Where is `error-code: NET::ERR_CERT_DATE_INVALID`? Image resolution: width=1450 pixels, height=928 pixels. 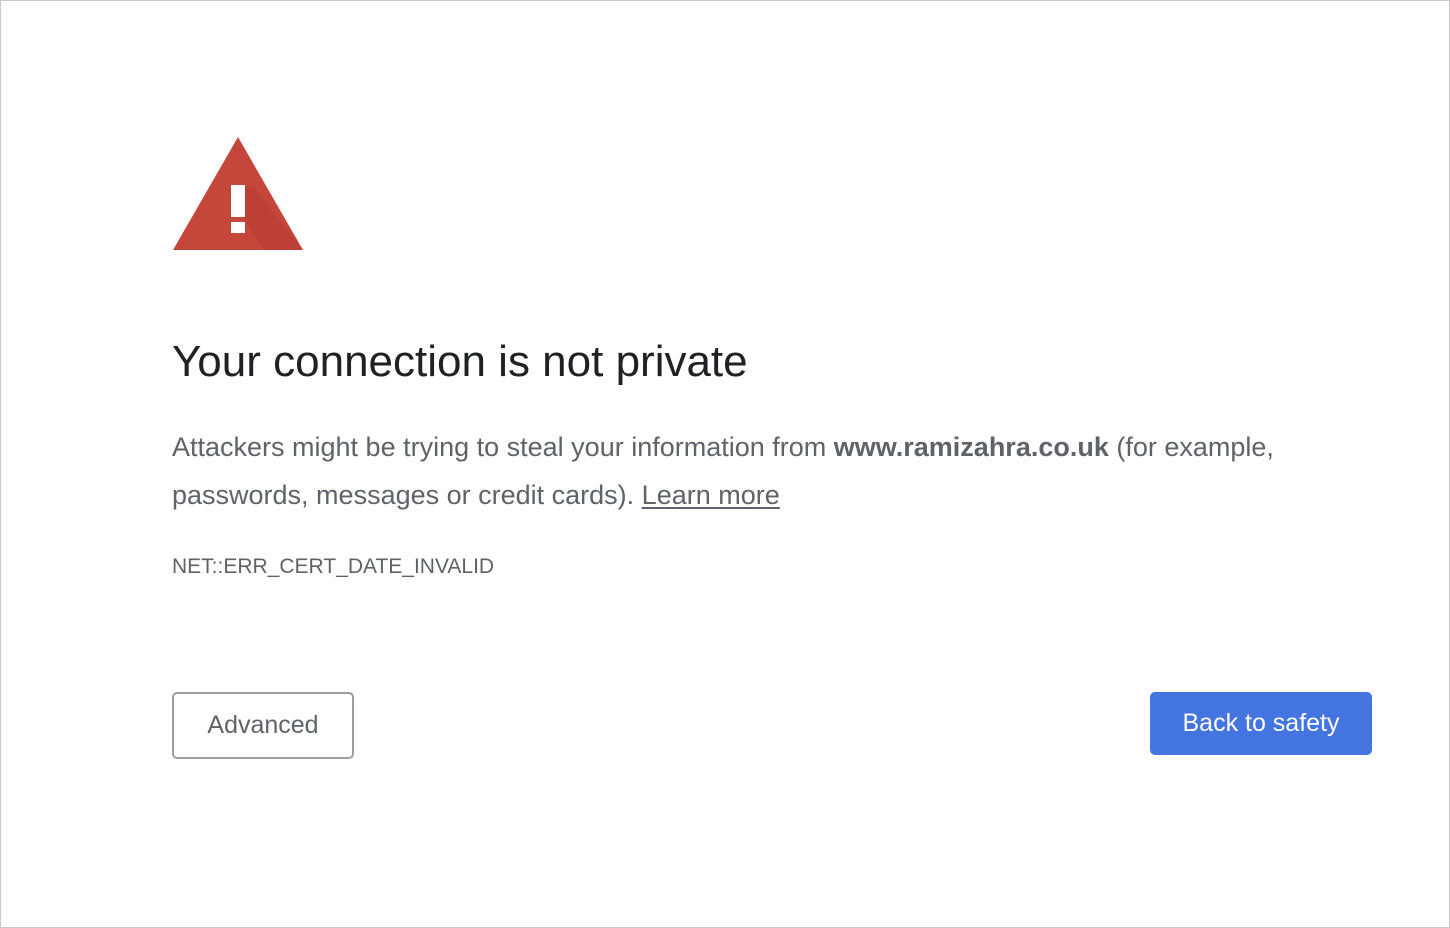 error-code: NET::ERR_CERT_DATE_INVALID is located at coordinates (333, 566).